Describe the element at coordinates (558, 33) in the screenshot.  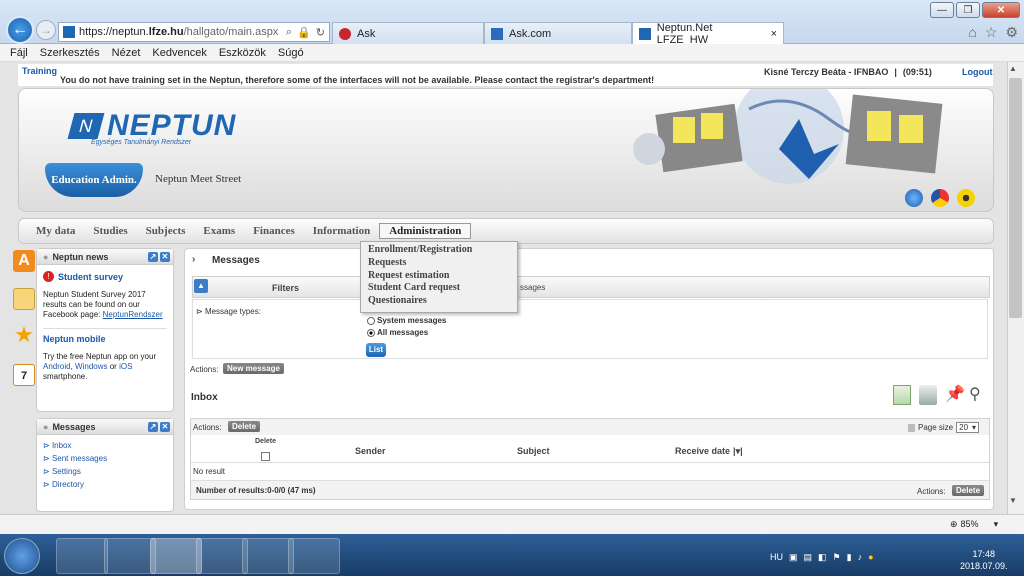
I see `tab-askcom: Ask.com` at that location.